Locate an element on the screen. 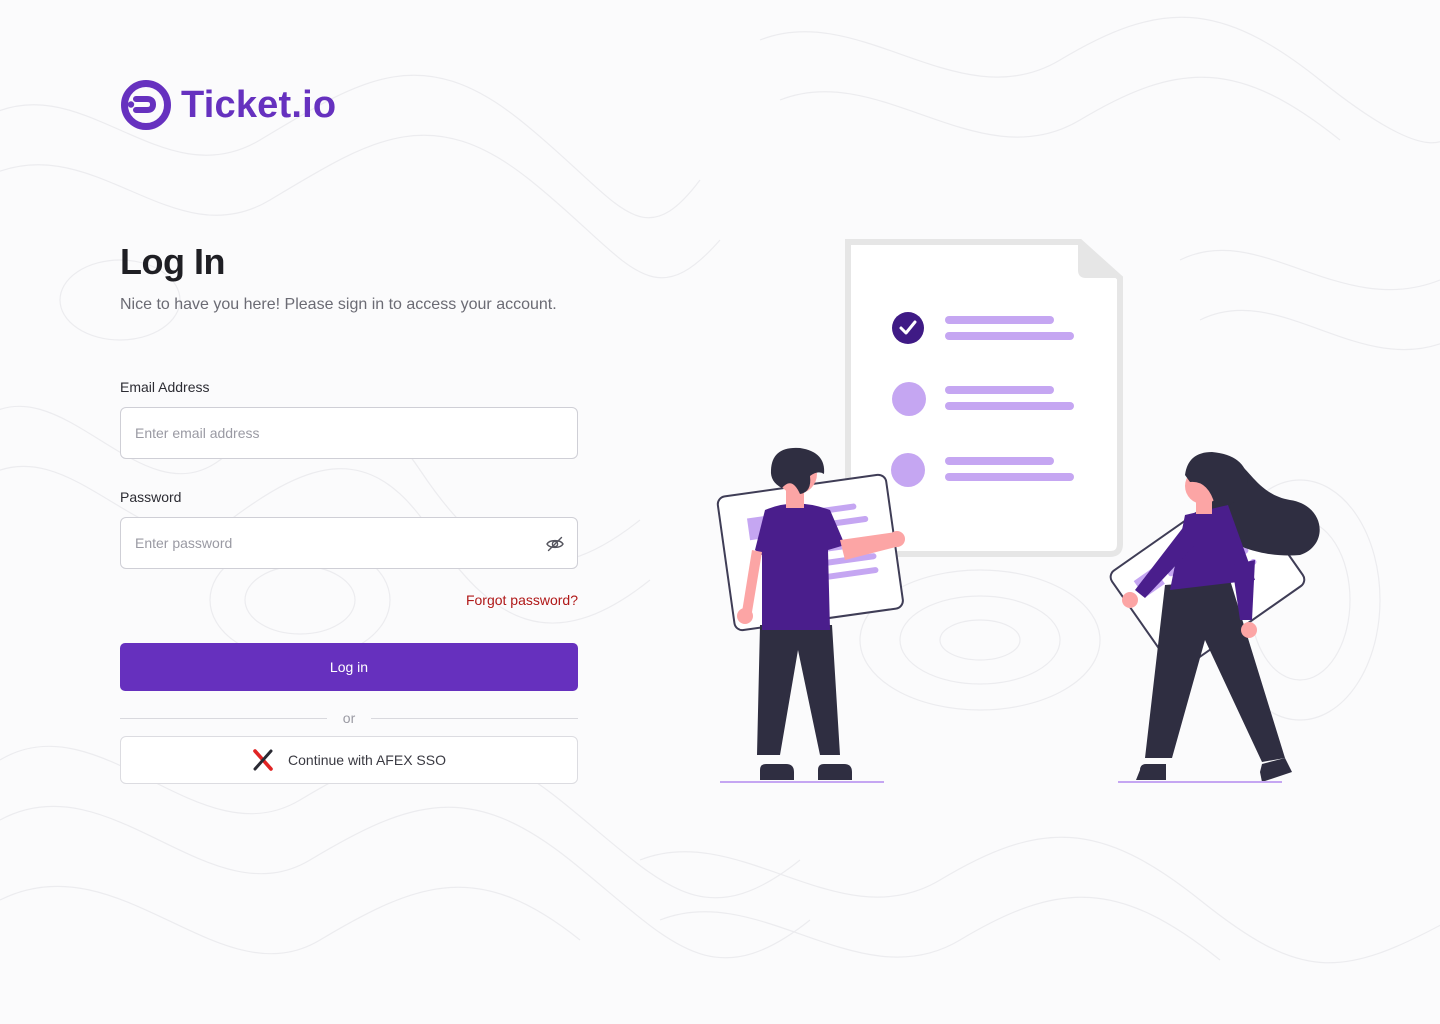 The width and height of the screenshot is (1440, 1024). brand-name: Ticket.io is located at coordinates (259, 105).